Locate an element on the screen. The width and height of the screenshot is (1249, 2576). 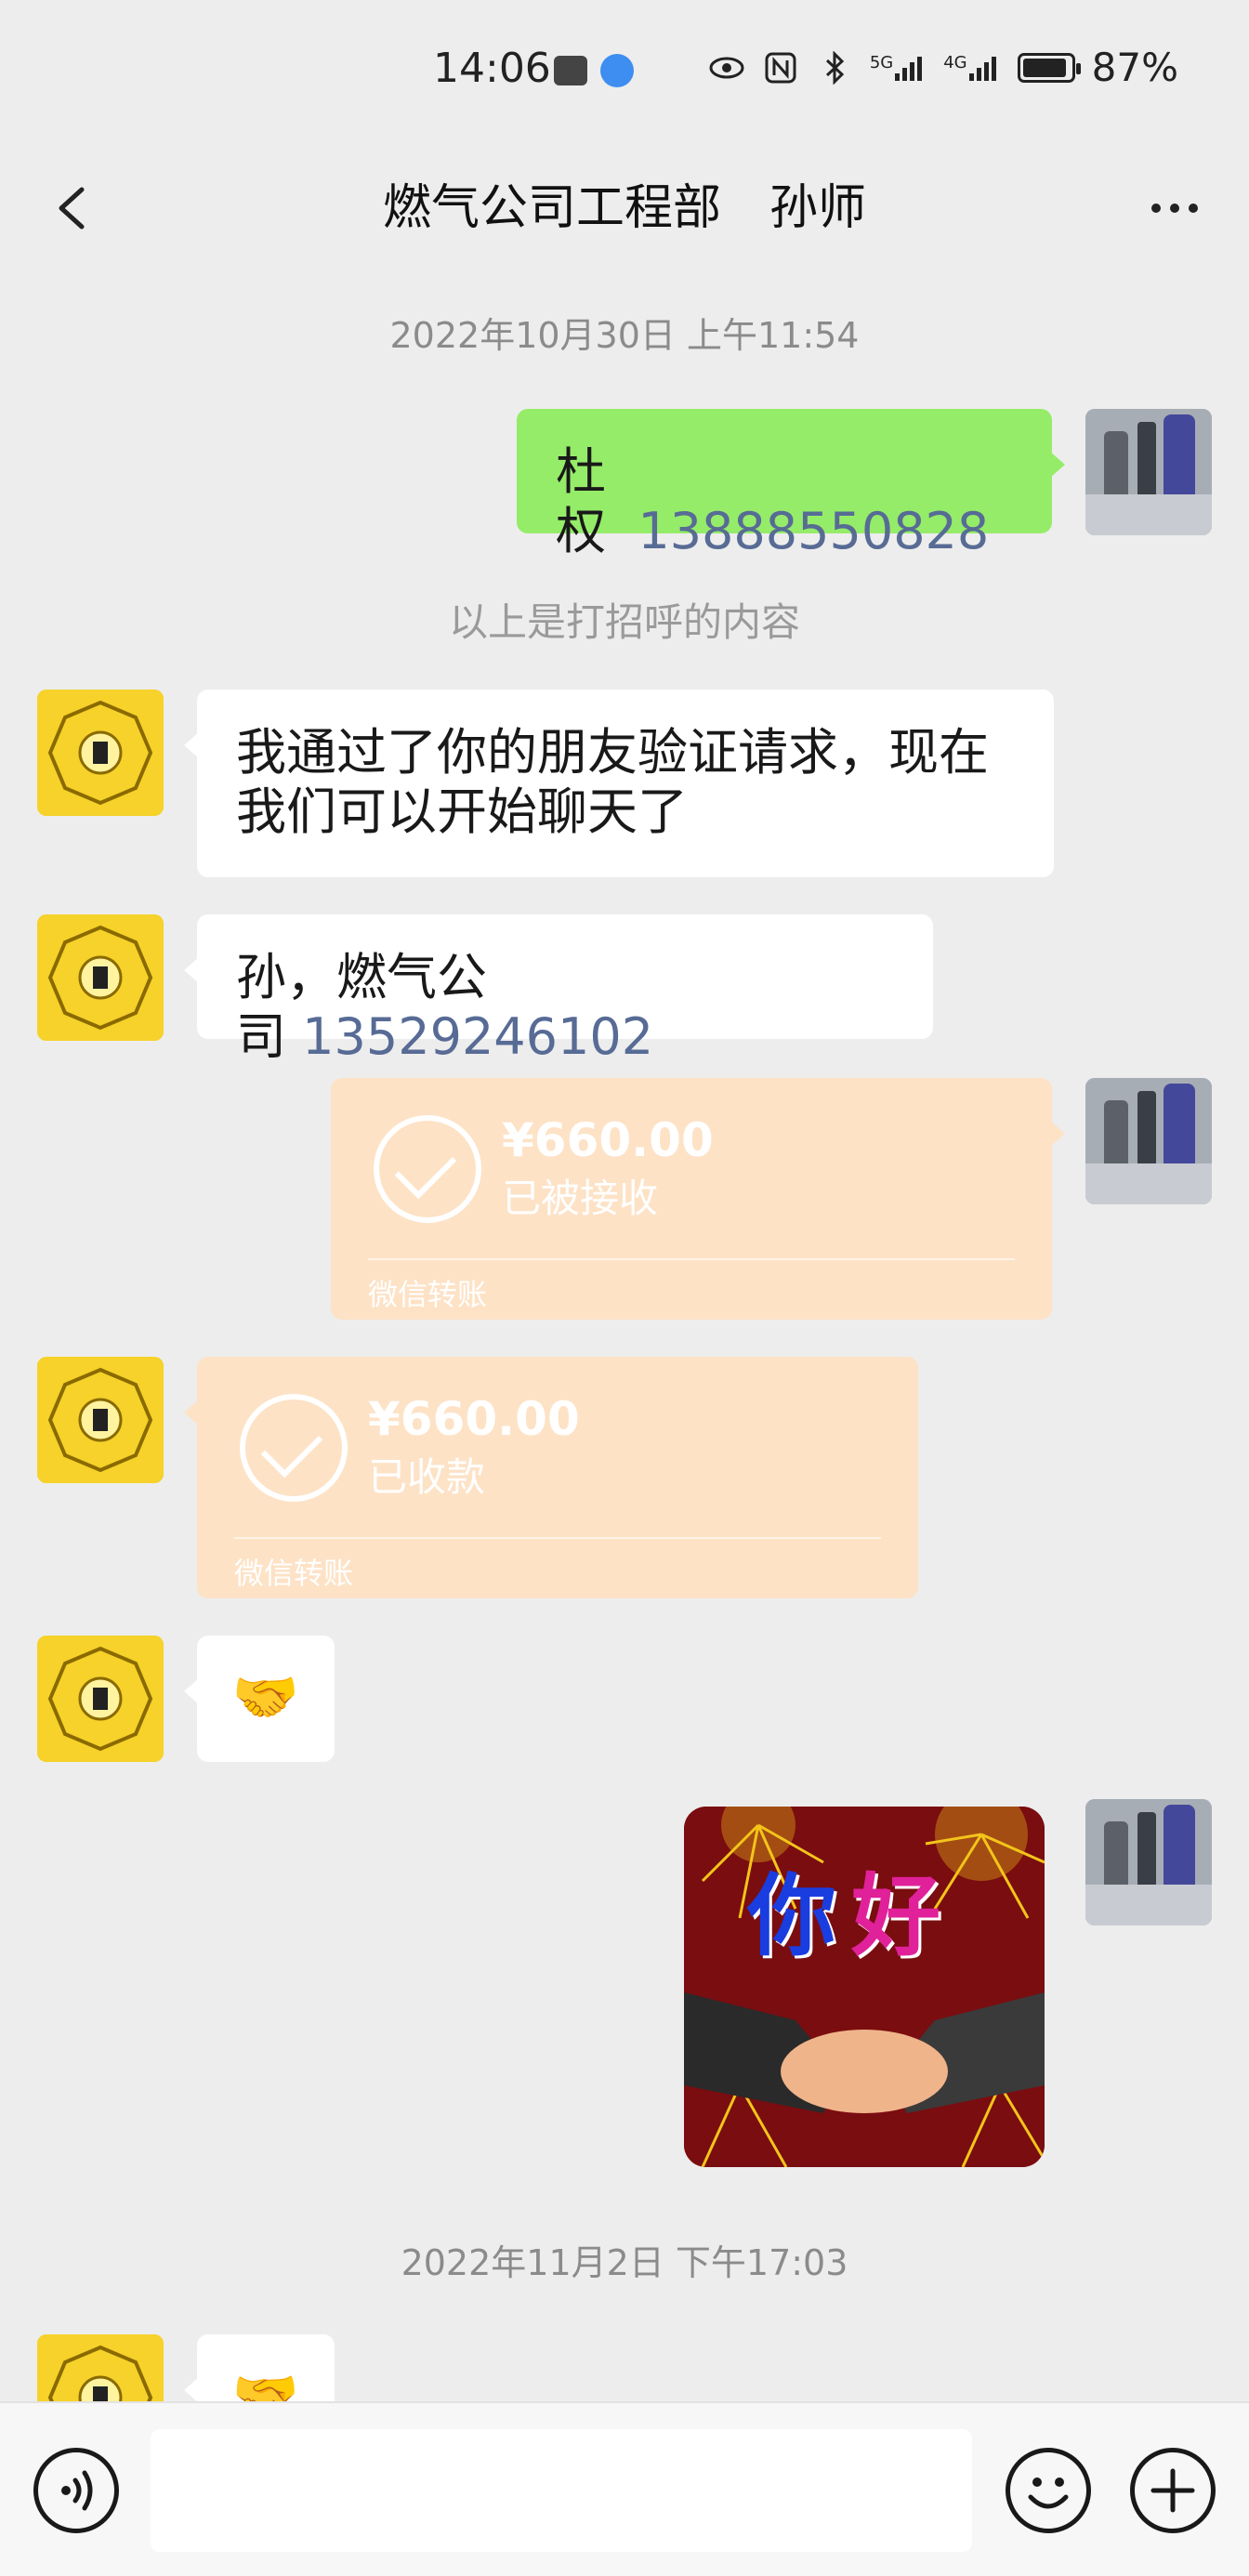
contact-message-bubble: 孙，燃气公司 13529246102 is located at coordinates (558, 990).